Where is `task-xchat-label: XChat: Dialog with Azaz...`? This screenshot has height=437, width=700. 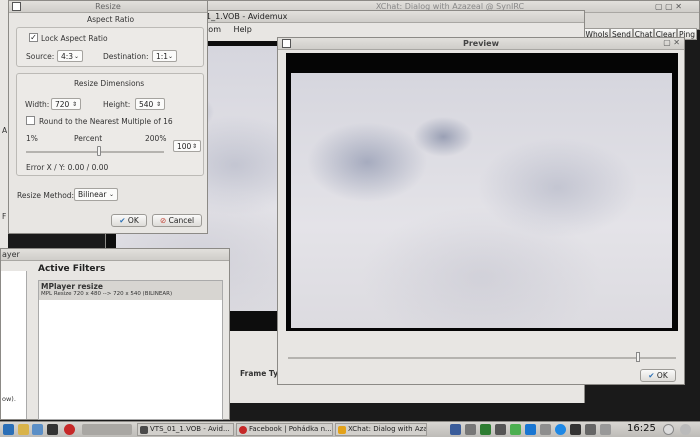
task-xchat-label: XChat: Dialog with Azaz... is located at coordinates (387, 429).